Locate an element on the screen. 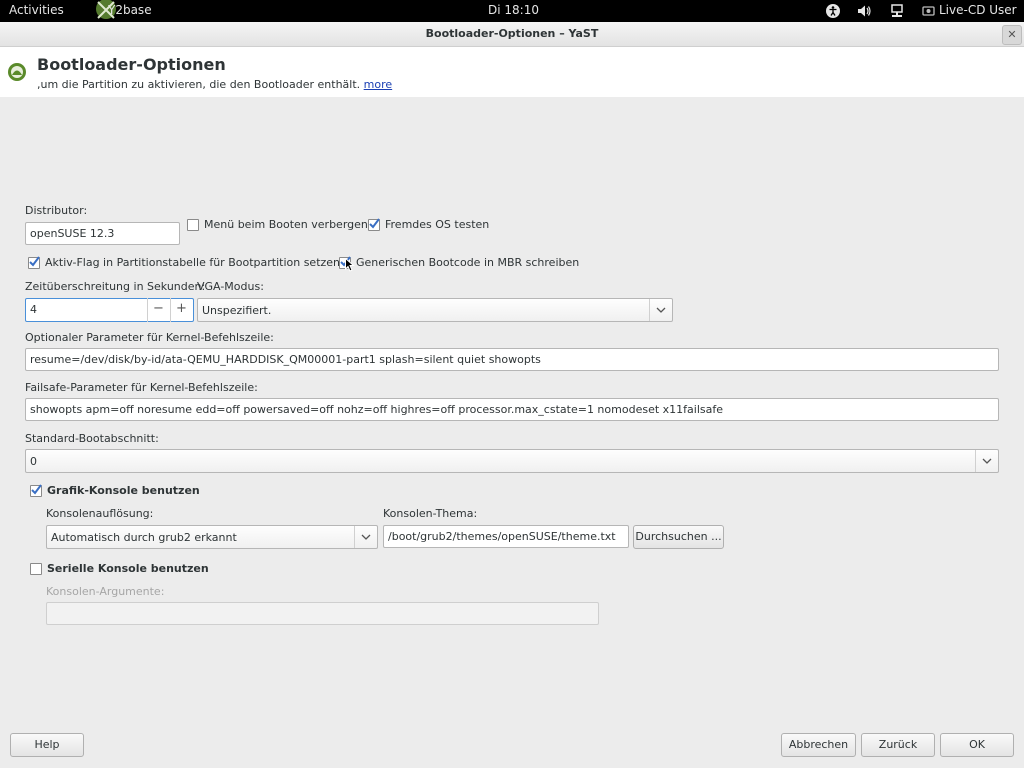  hide-menu-checkbox is located at coordinates (193, 225).